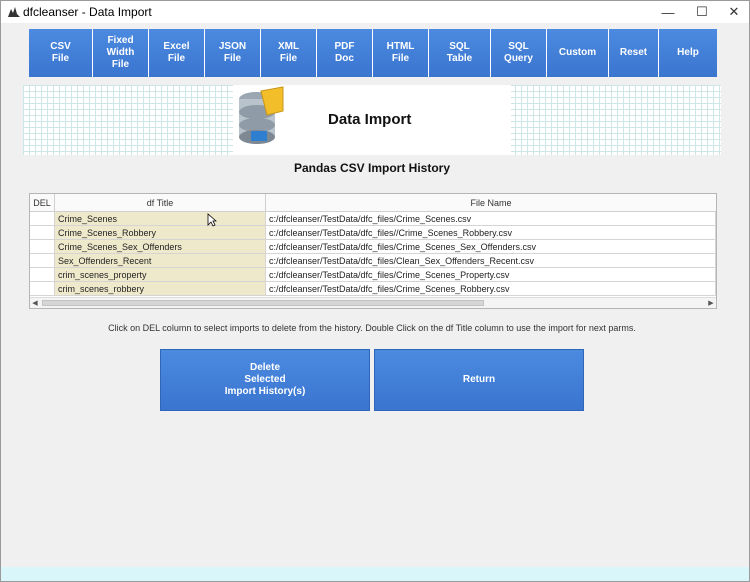 Image resolution: width=750 pixels, height=582 pixels. I want to click on minimize-icon: —, so click(668, 12).